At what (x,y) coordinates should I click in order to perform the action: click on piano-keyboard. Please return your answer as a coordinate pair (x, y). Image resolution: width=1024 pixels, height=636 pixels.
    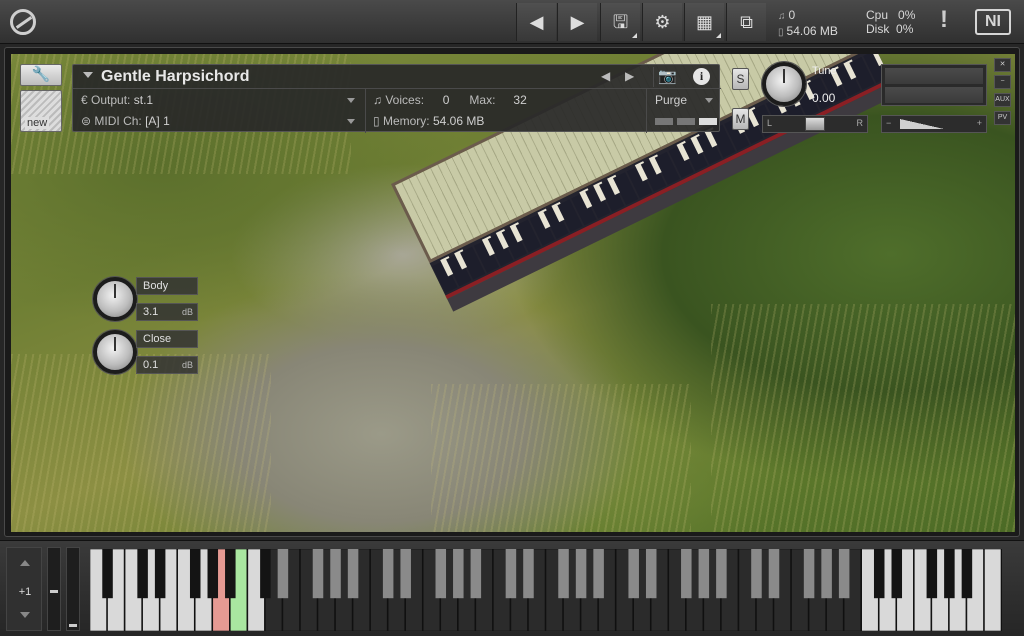
    Looking at the image, I should click on (546, 590).